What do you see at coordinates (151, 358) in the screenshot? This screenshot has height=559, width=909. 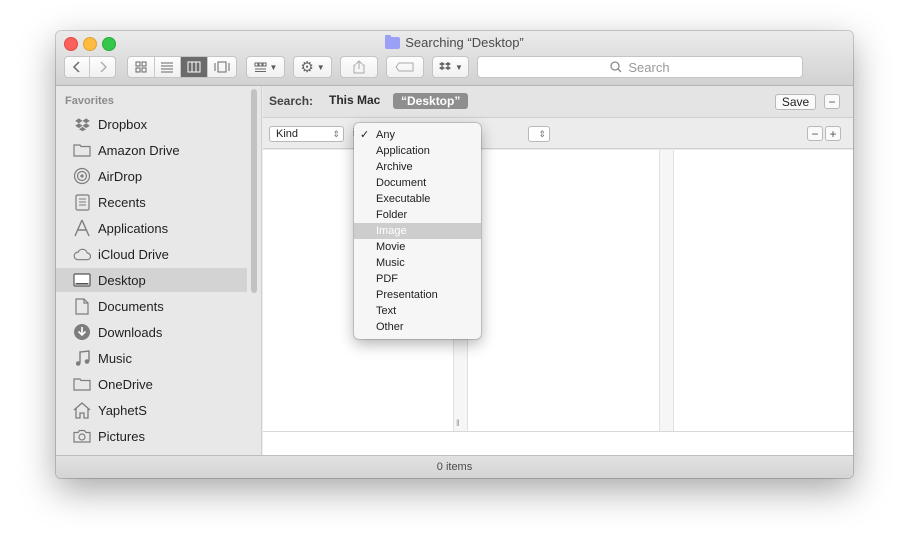 I see `sidebar-item-music: Music` at bounding box center [151, 358].